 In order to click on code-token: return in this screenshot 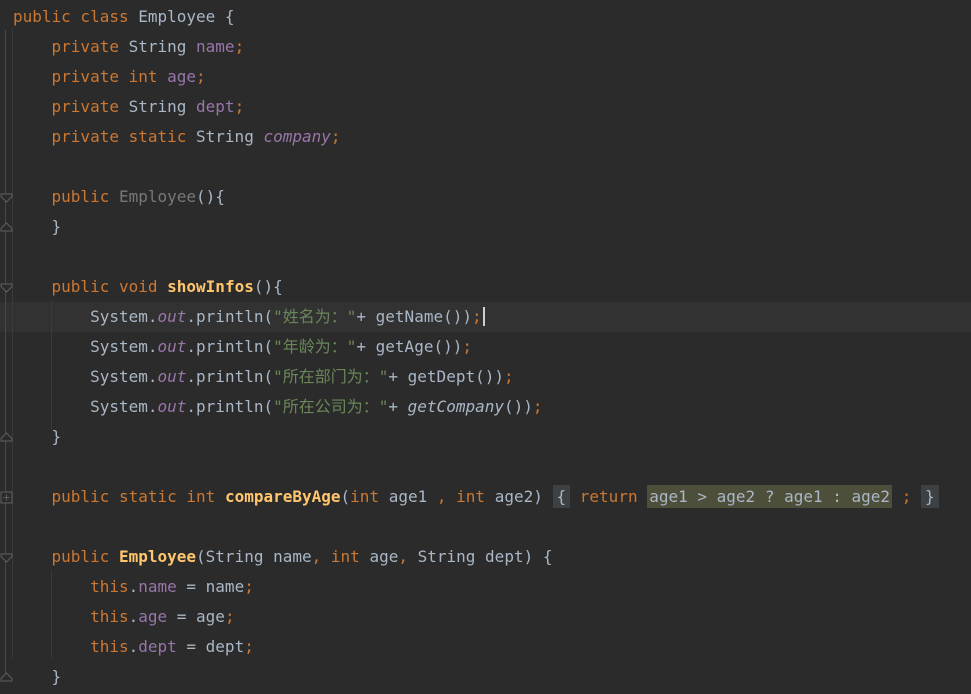, I will do `click(608, 496)`.